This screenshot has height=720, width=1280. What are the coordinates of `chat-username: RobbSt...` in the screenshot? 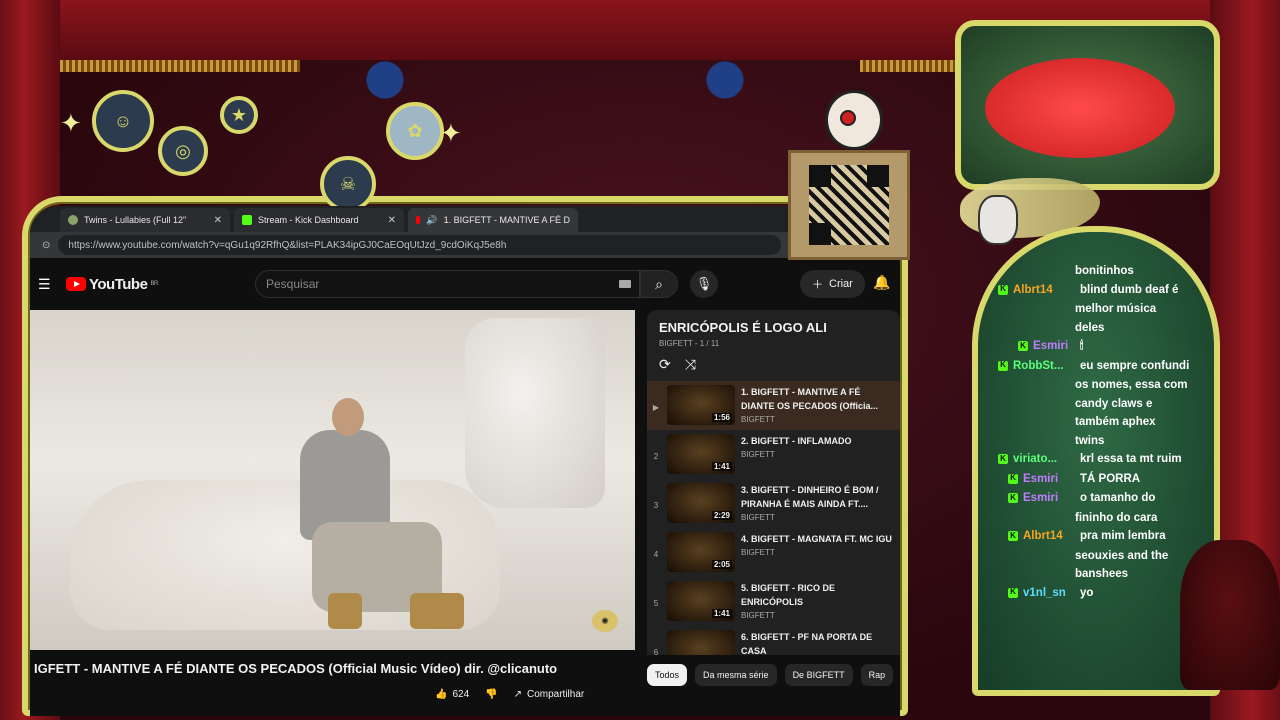 It's located at (1044, 366).